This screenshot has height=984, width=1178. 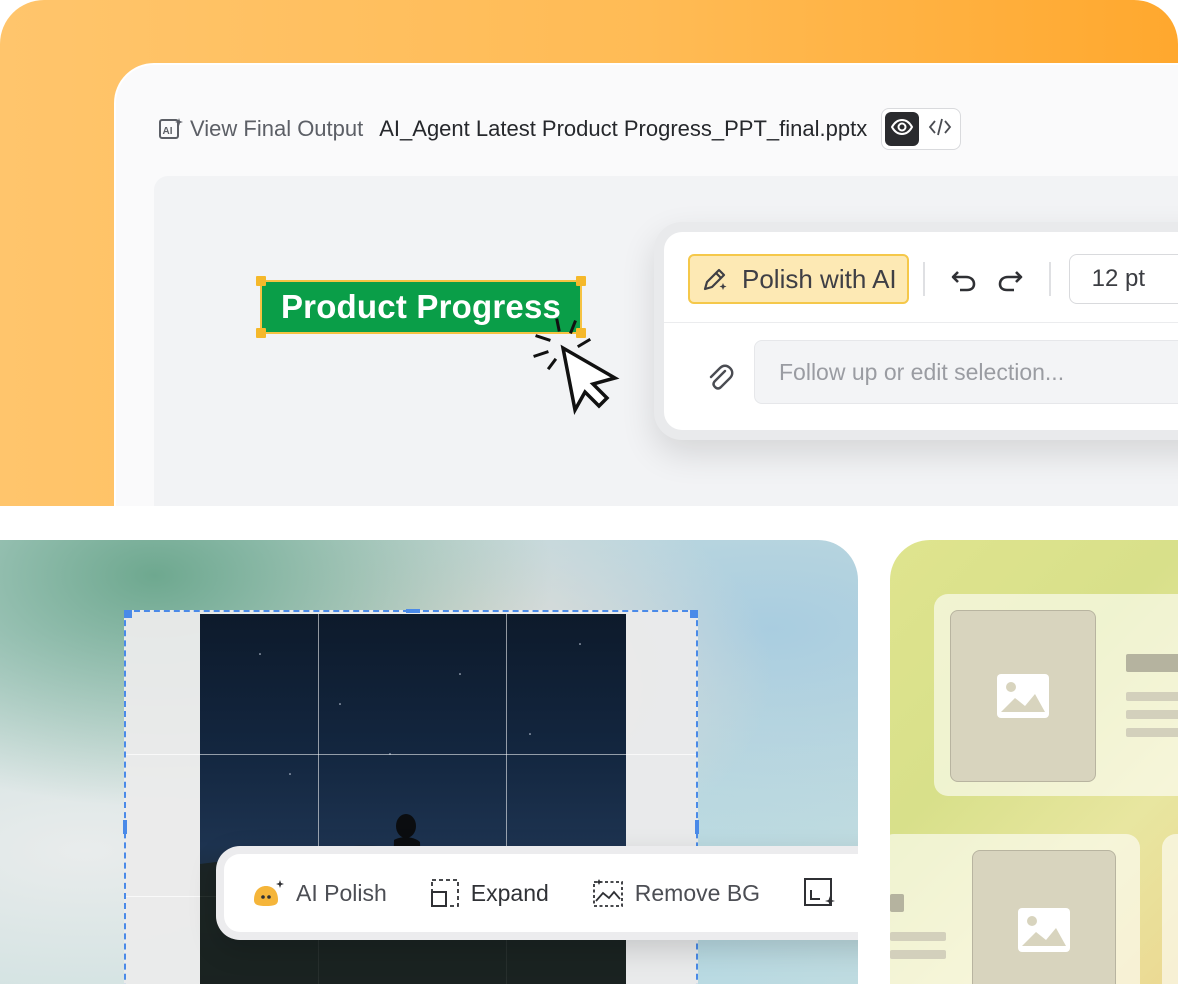 I want to click on eye-icon, so click(x=902, y=129).